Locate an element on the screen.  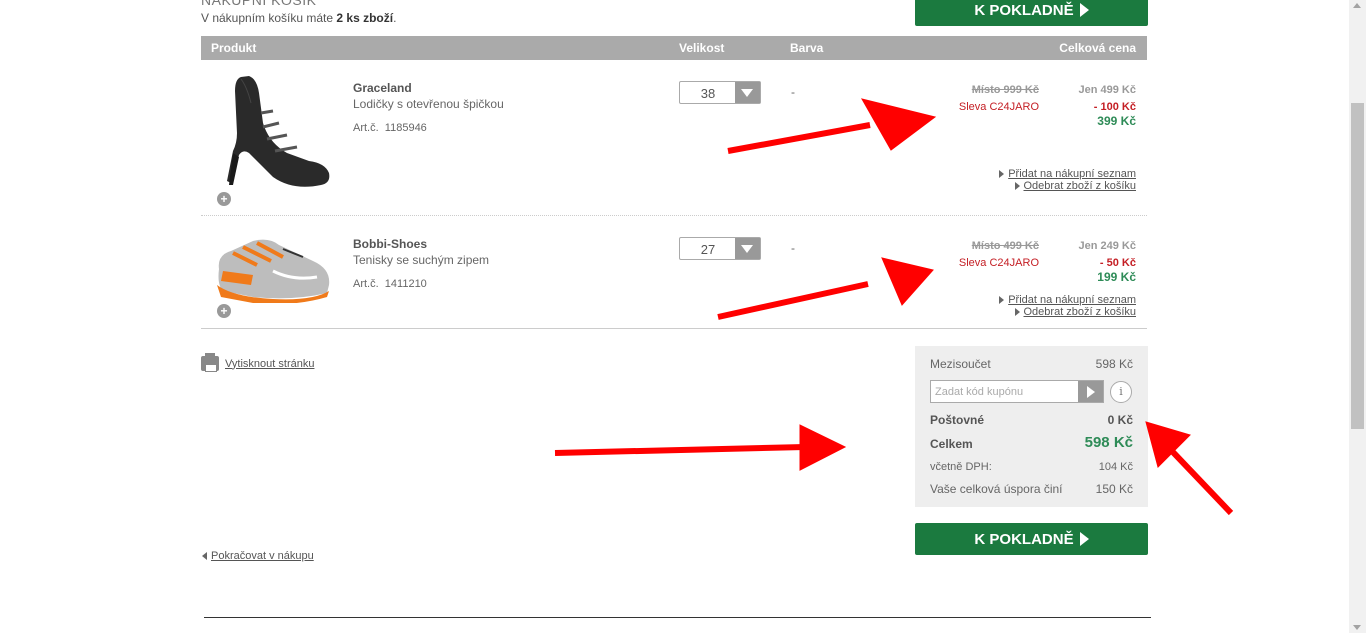
savings-value: 150 Kč is located at coordinates (1114, 489).